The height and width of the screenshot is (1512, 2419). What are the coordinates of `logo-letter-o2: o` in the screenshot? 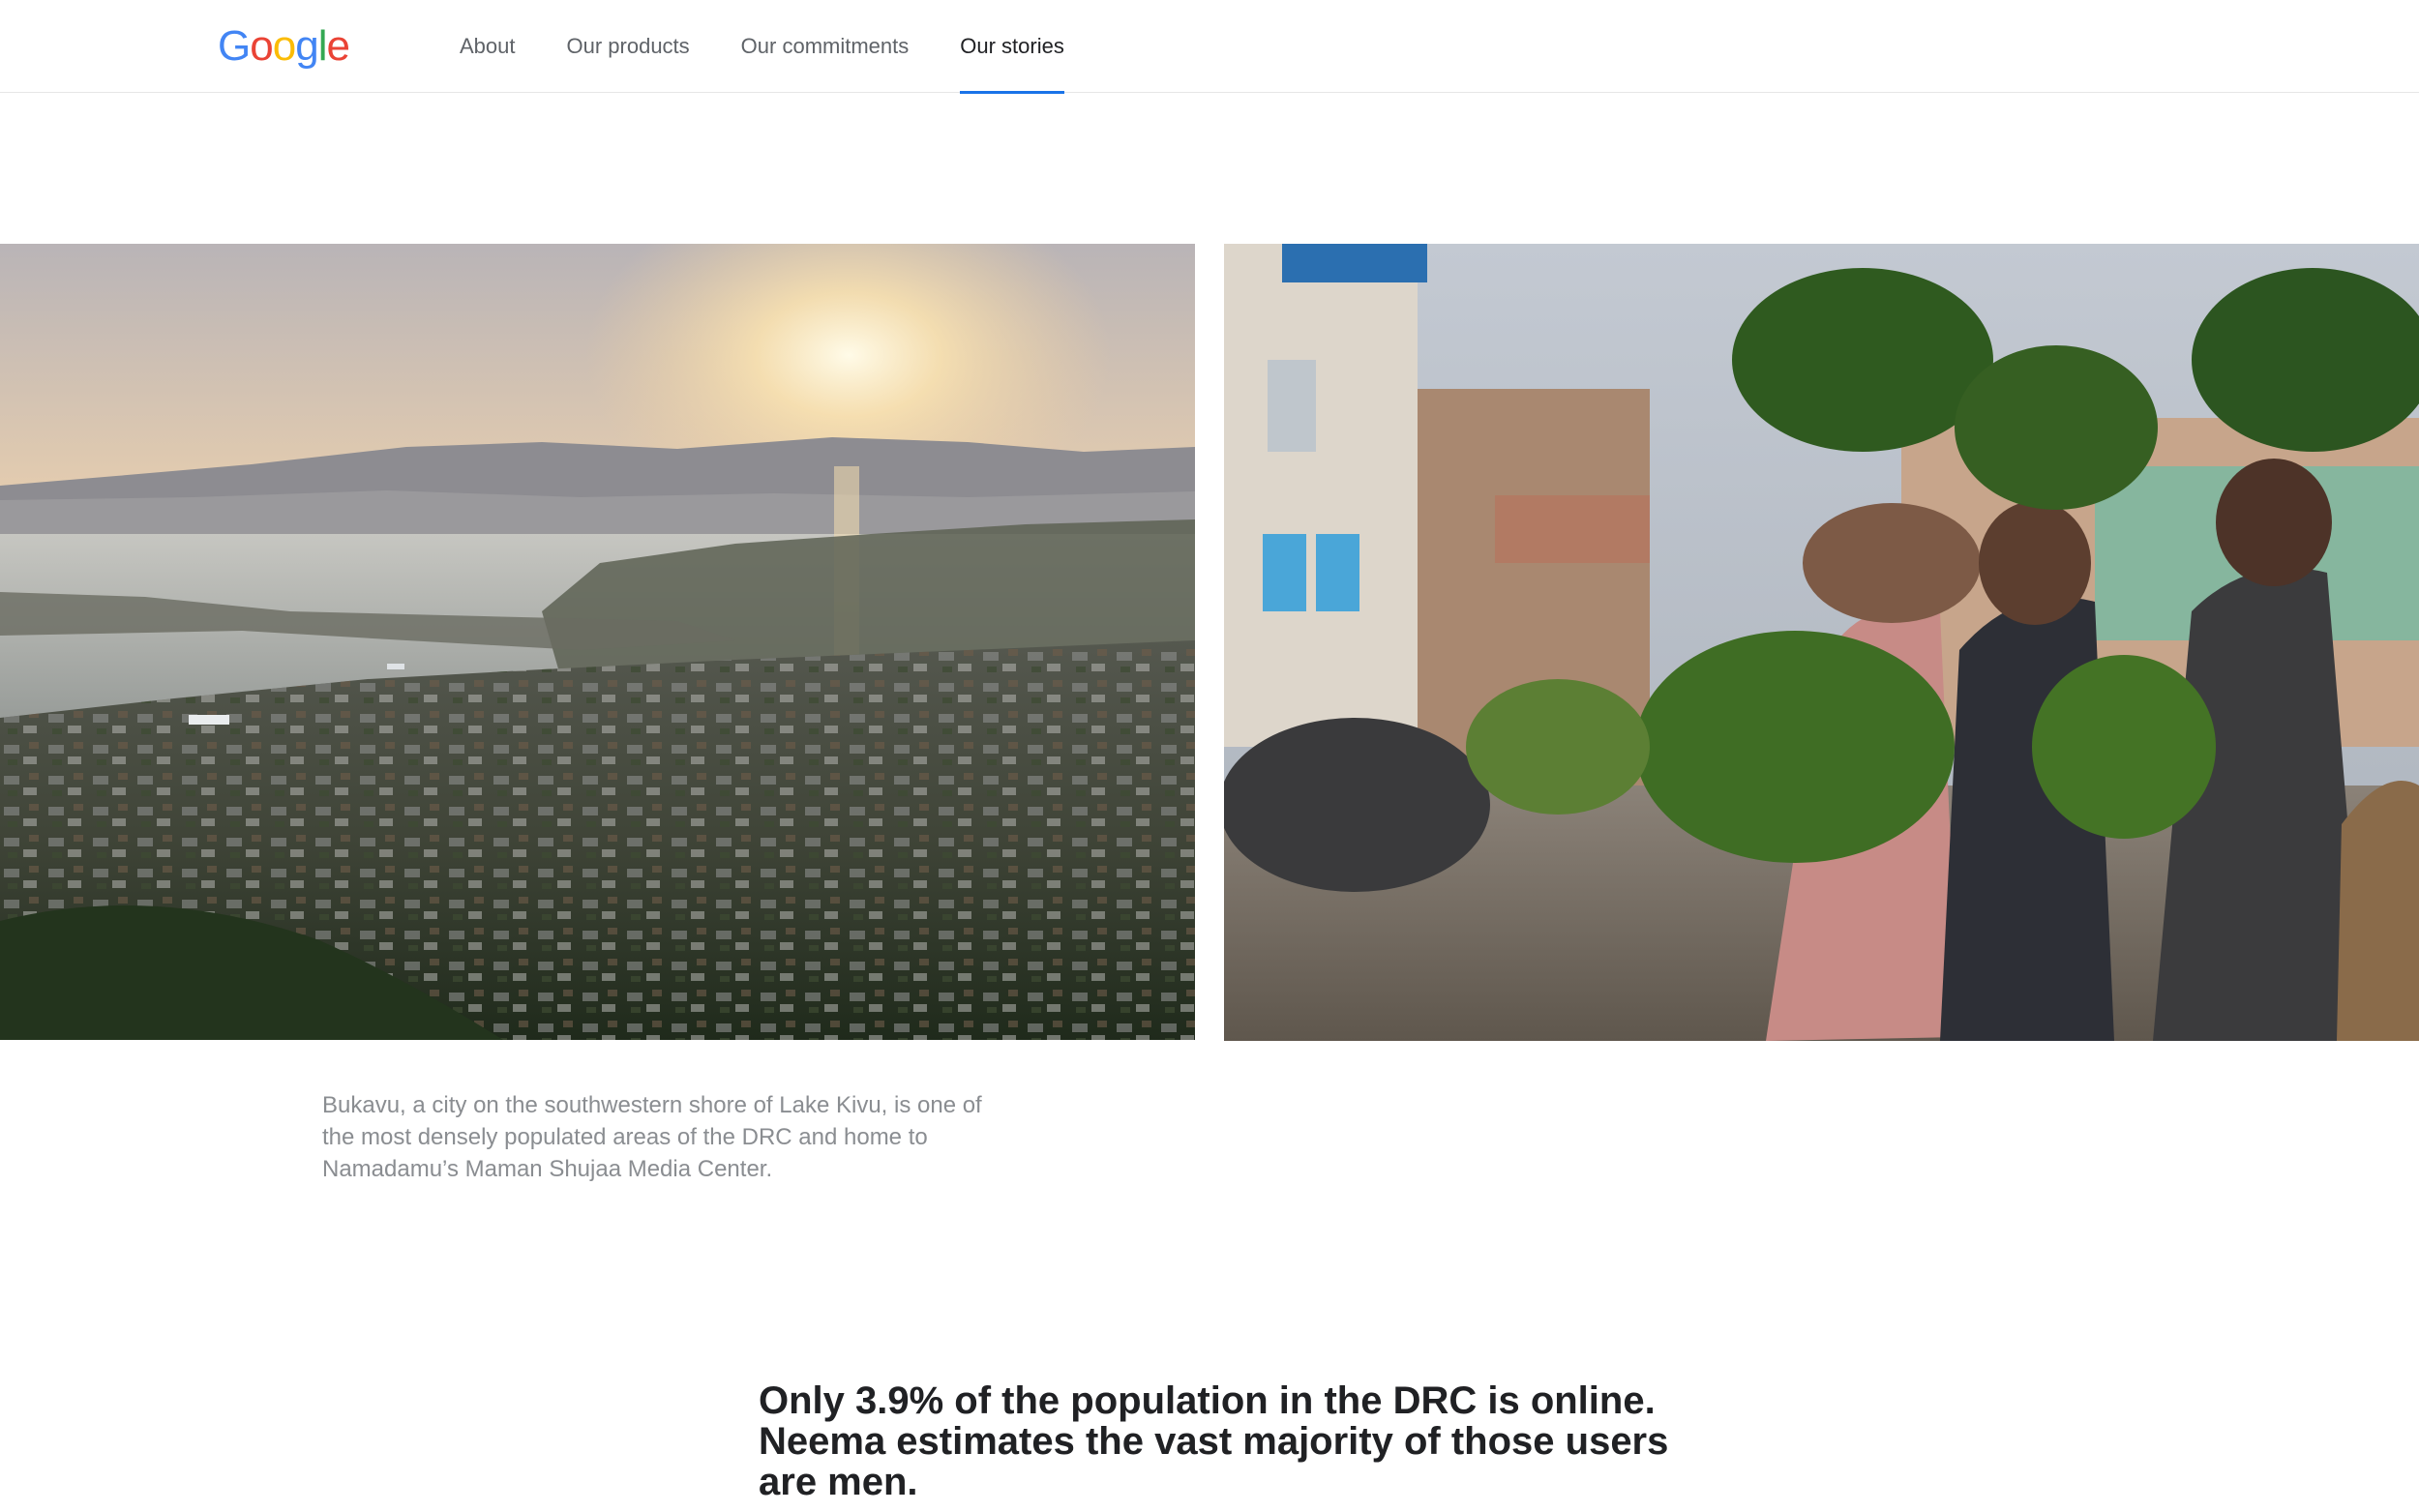 It's located at (285, 46).